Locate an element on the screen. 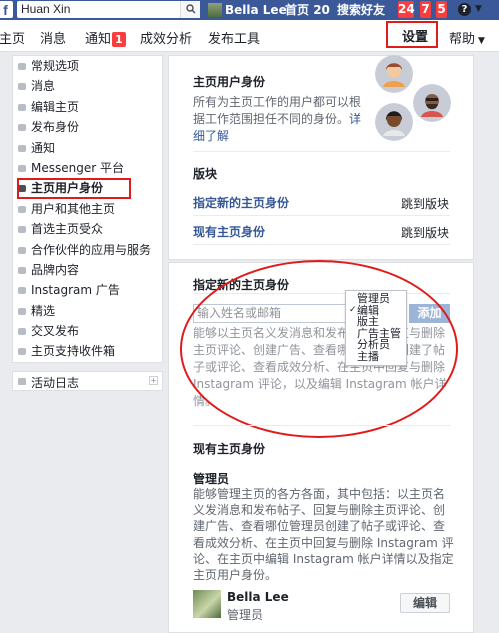  messages-badge: 7 is located at coordinates (425, 9).